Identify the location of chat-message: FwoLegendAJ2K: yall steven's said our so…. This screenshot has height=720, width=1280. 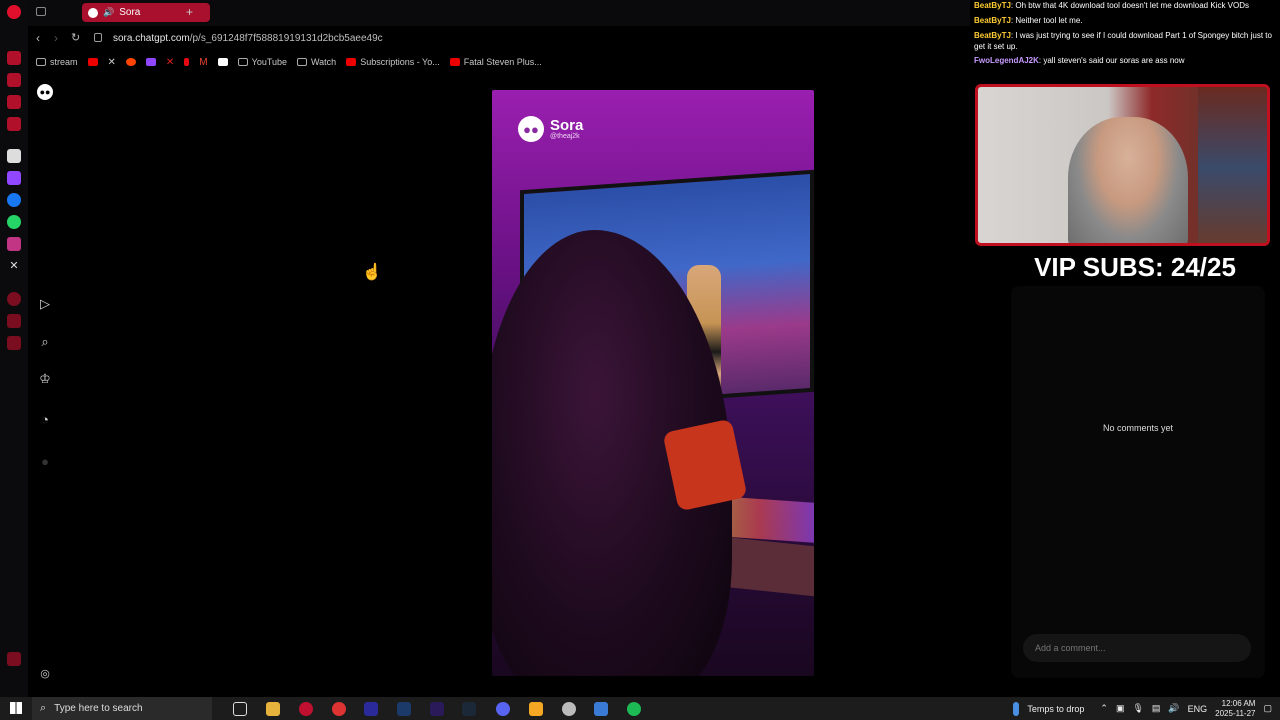
(1125, 60).